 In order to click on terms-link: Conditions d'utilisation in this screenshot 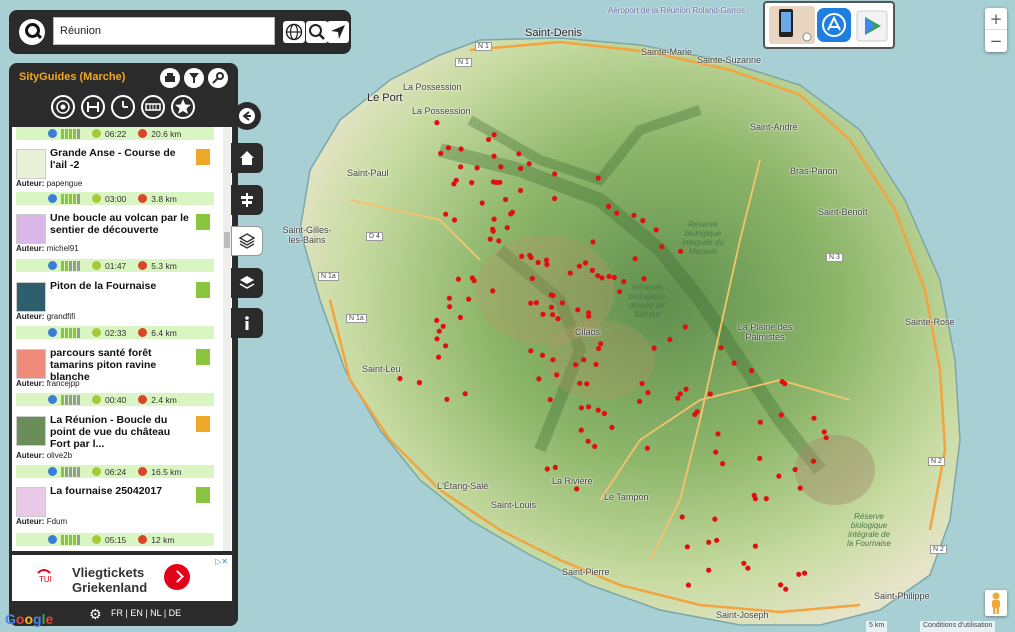, I will do `click(958, 626)`.